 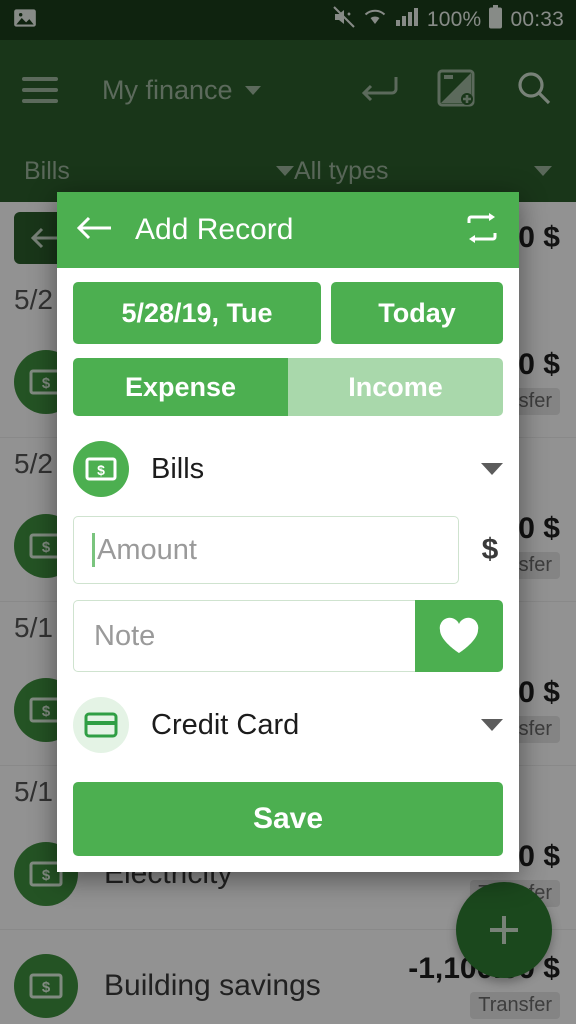 What do you see at coordinates (178, 468) in the screenshot?
I see `category-label: Bills` at bounding box center [178, 468].